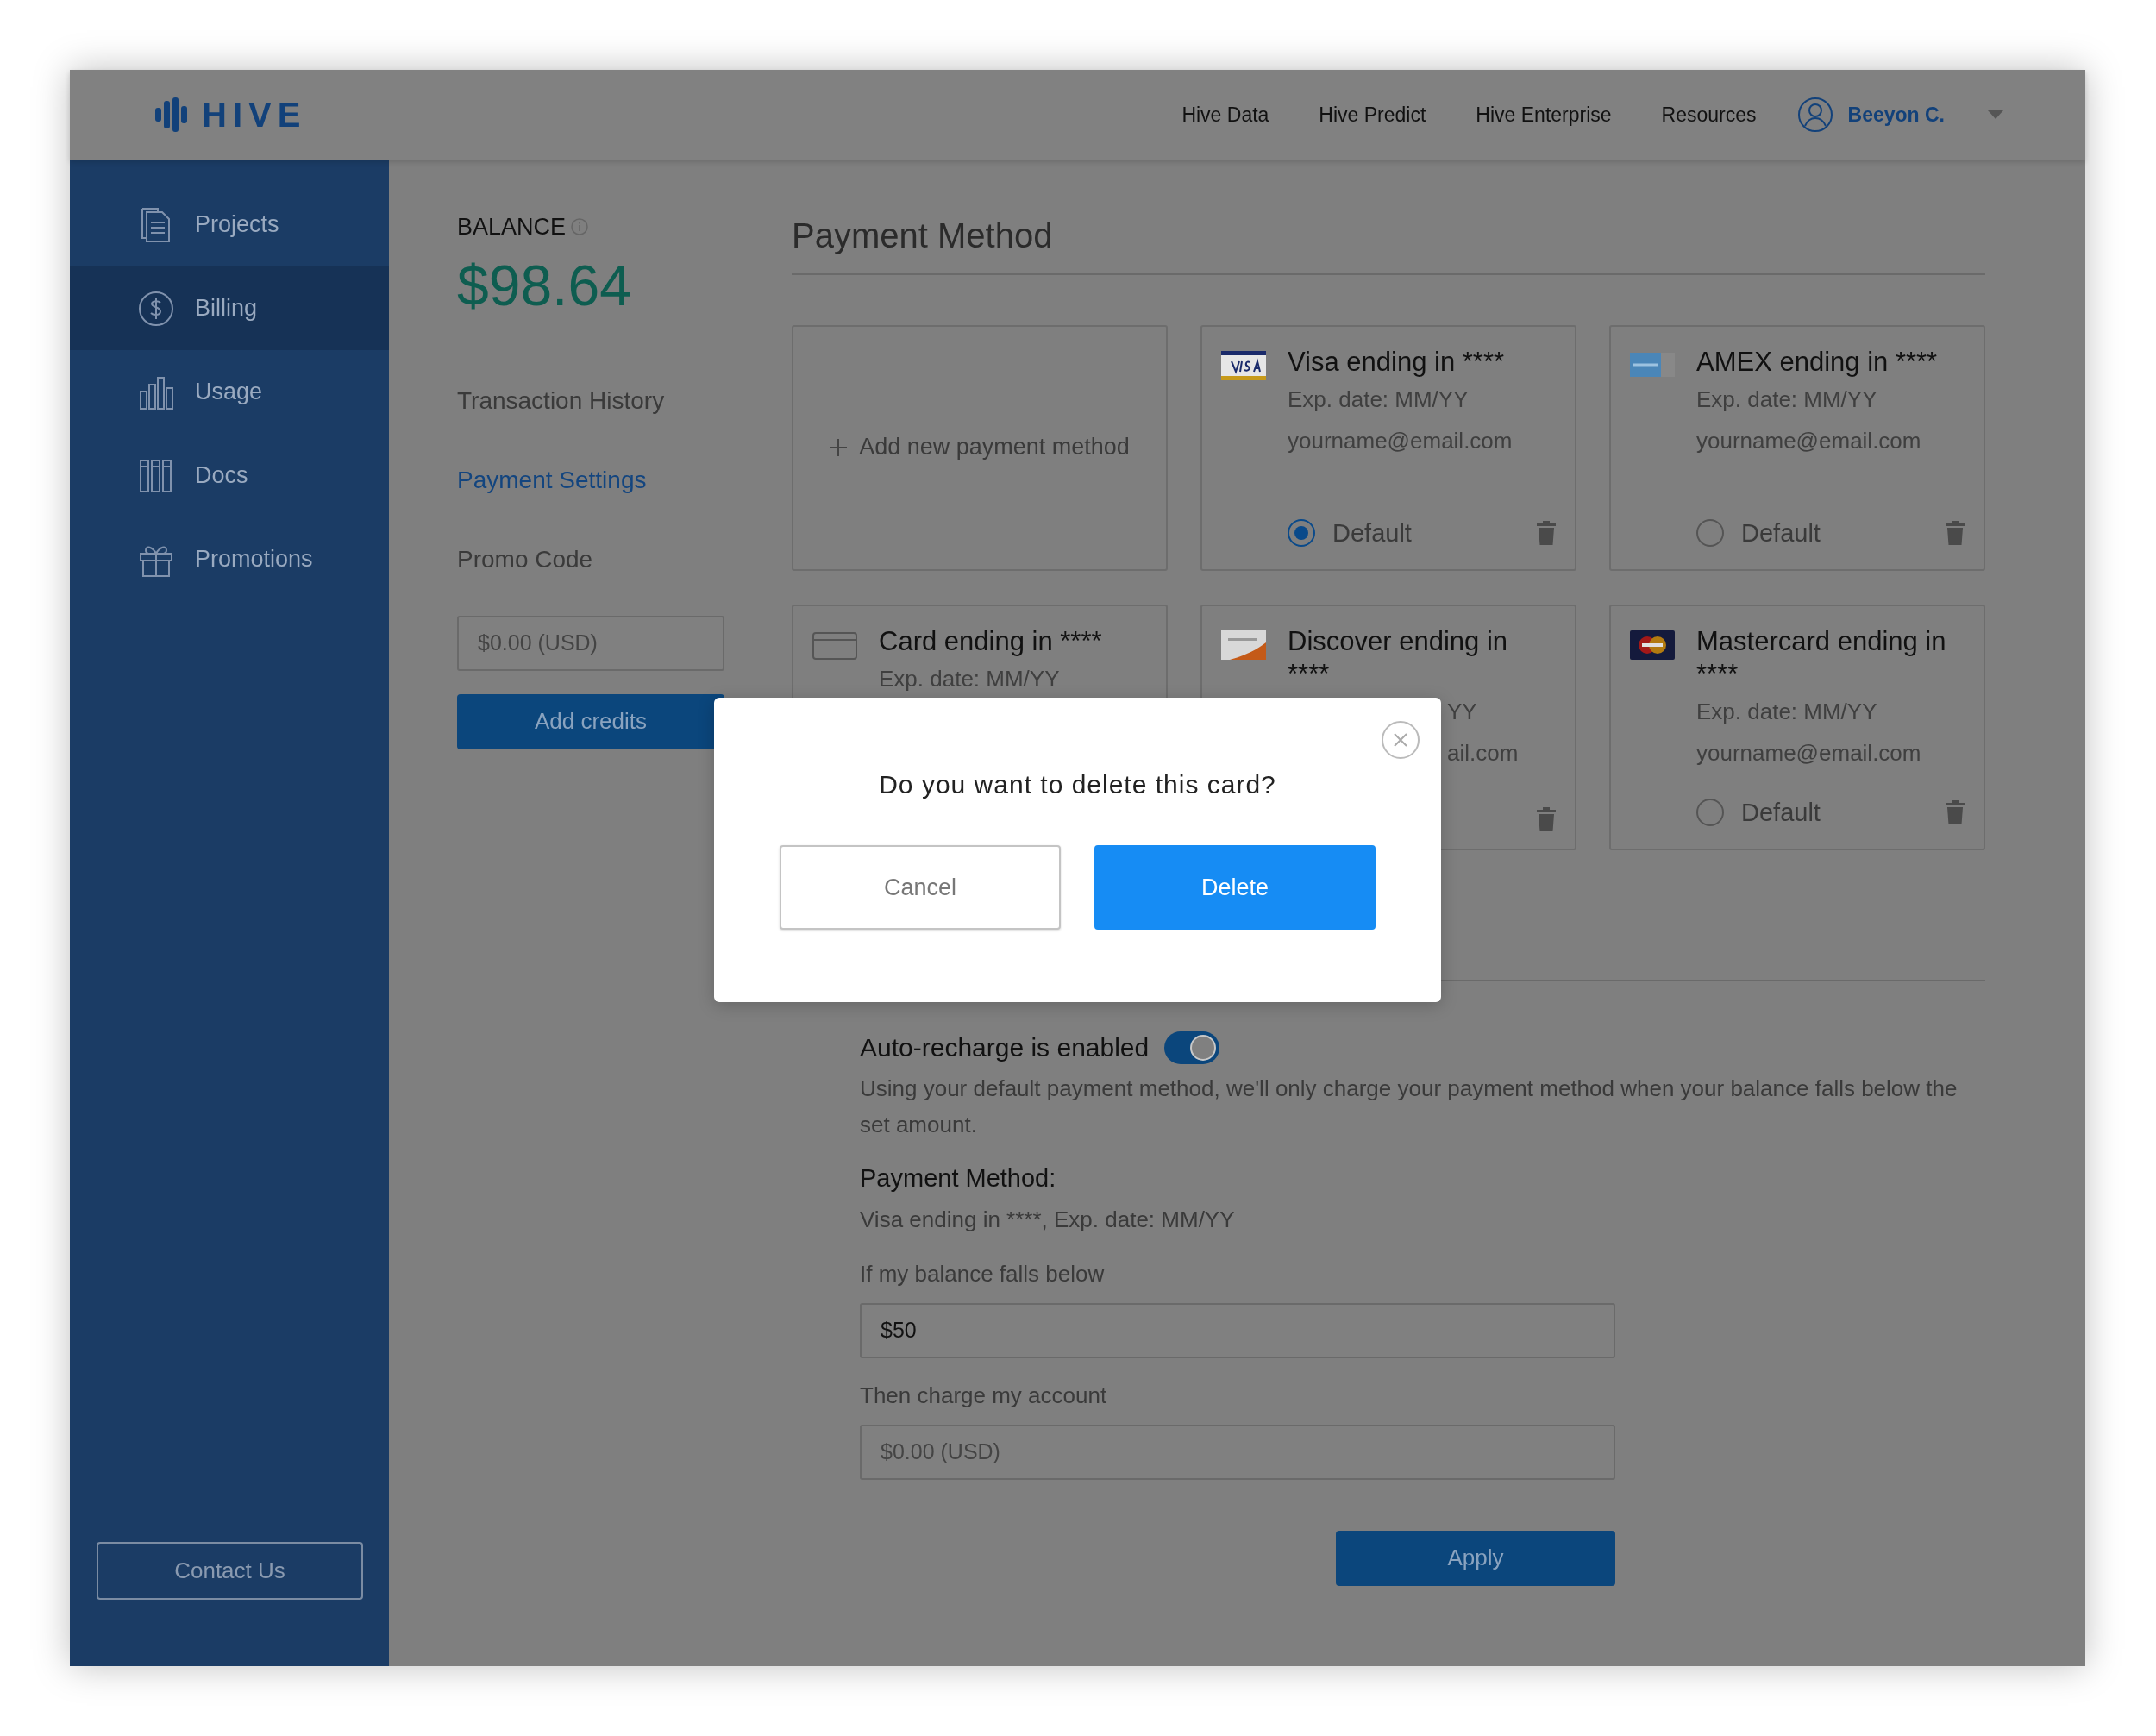  I want to click on charge-amount-field: $0.00 (USD), so click(1237, 1452).